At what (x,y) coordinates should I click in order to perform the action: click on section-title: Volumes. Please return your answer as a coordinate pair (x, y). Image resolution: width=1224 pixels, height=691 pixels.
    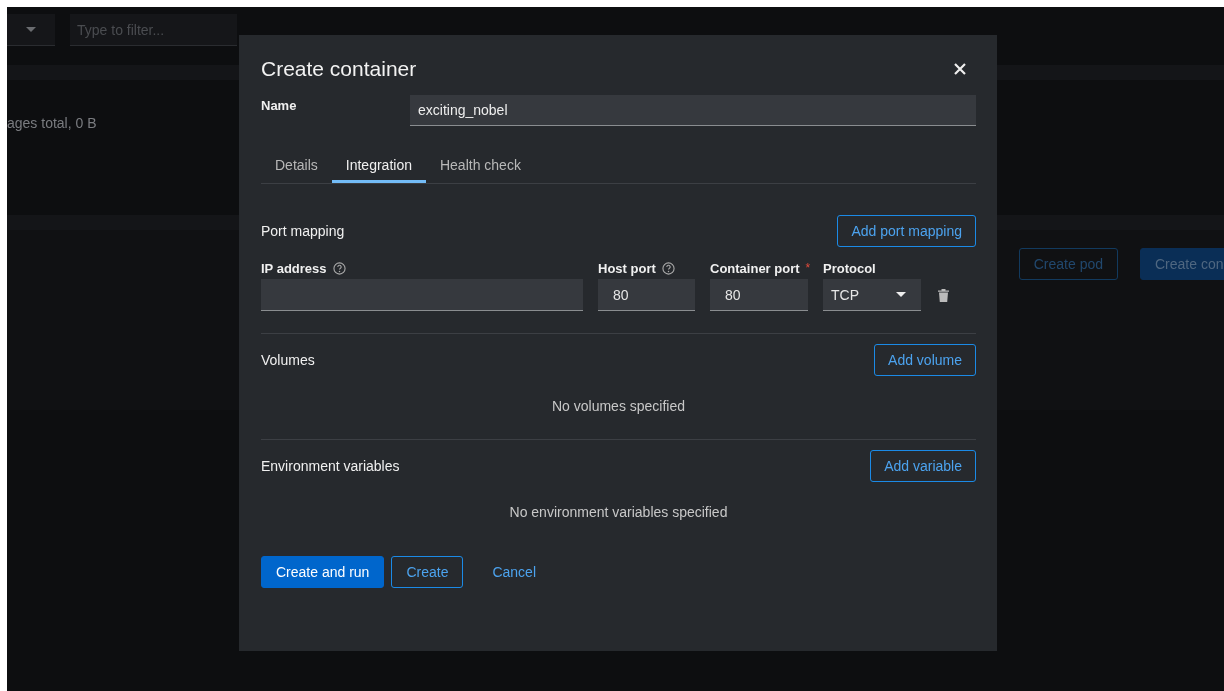
    Looking at the image, I should click on (288, 360).